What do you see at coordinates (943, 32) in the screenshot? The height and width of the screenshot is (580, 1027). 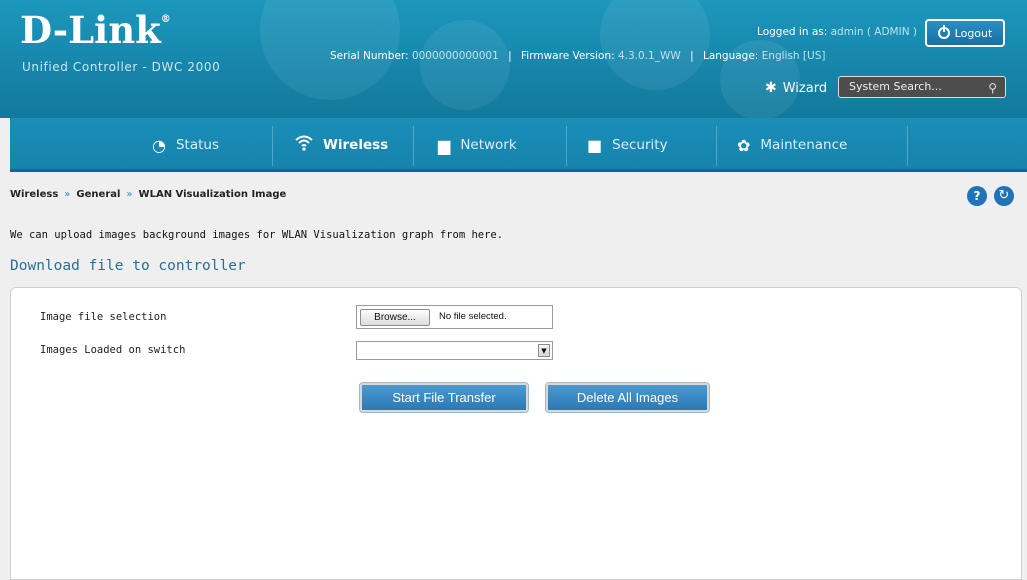 I see `power-icon` at bounding box center [943, 32].